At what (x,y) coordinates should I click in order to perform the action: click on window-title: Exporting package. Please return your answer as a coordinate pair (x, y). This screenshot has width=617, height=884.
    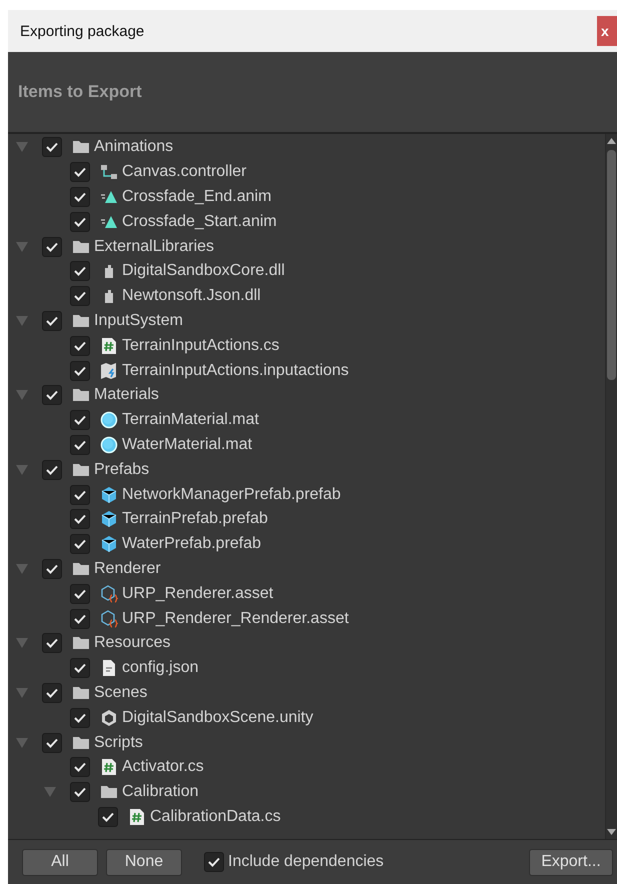
    Looking at the image, I should click on (81, 31).